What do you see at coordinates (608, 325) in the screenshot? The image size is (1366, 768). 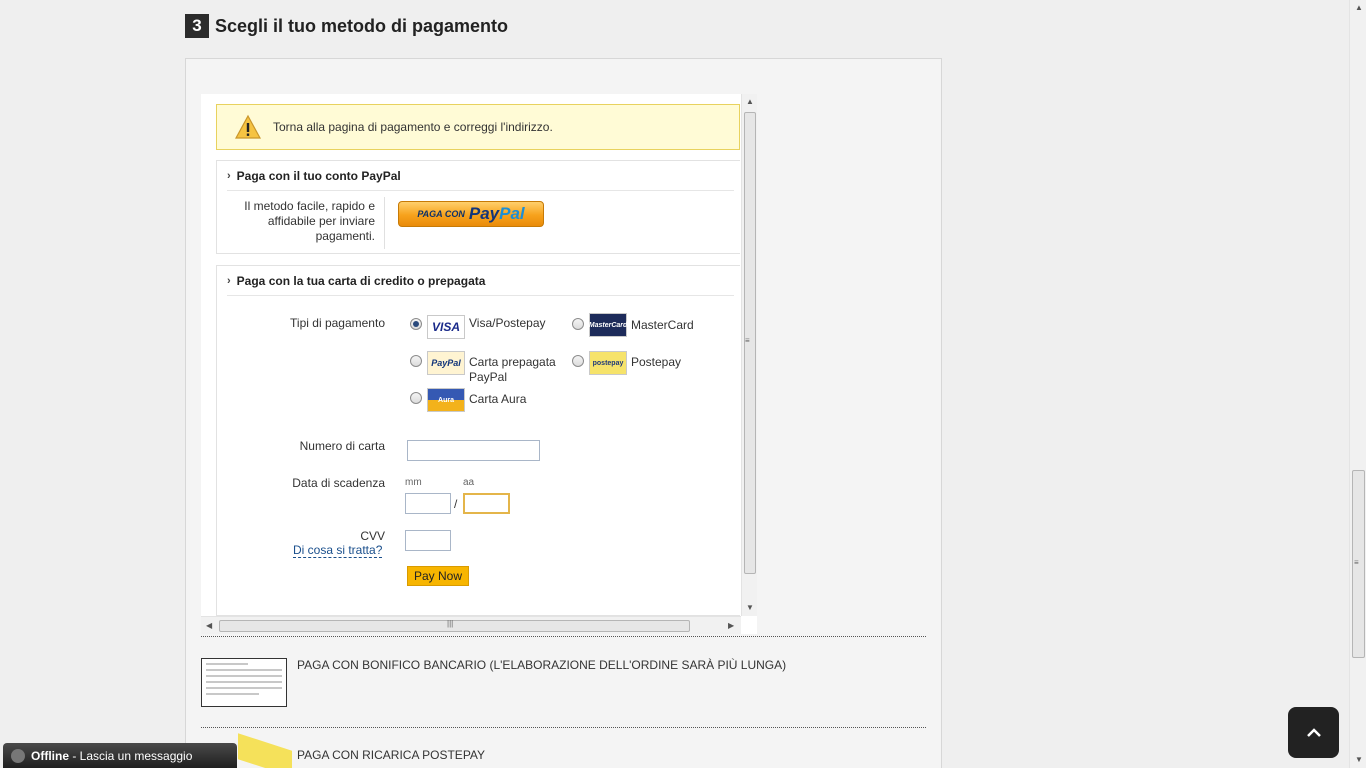 I see `mastercard-icon: MasterCard` at bounding box center [608, 325].